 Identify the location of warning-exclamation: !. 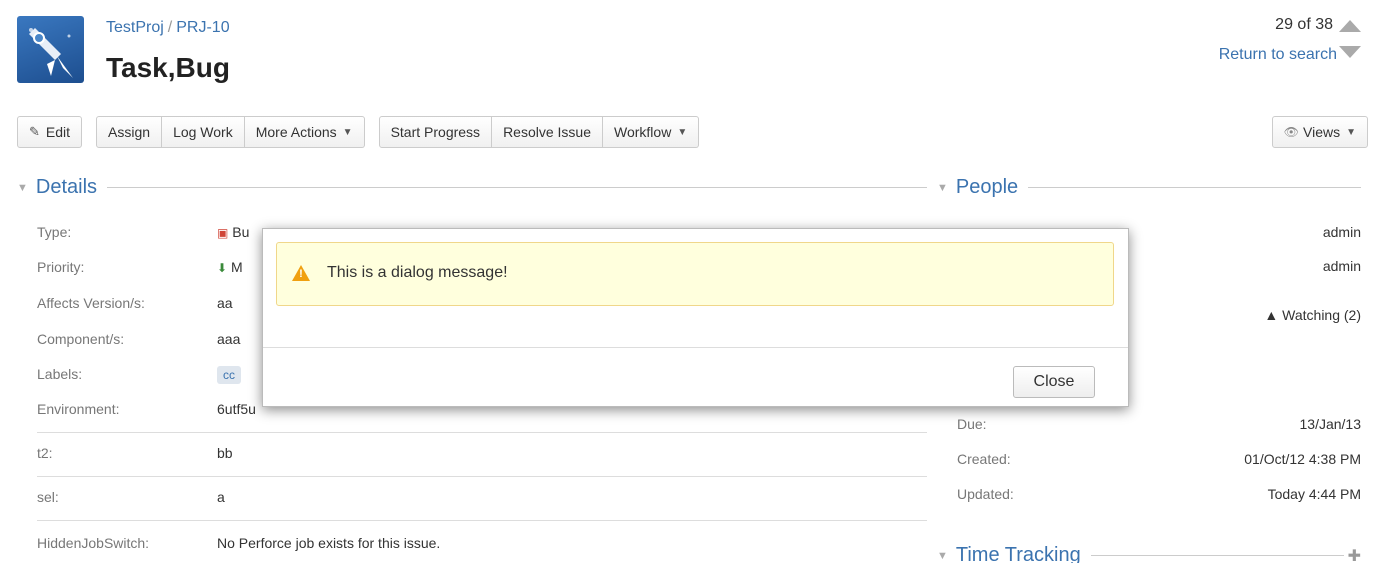
(301, 274).